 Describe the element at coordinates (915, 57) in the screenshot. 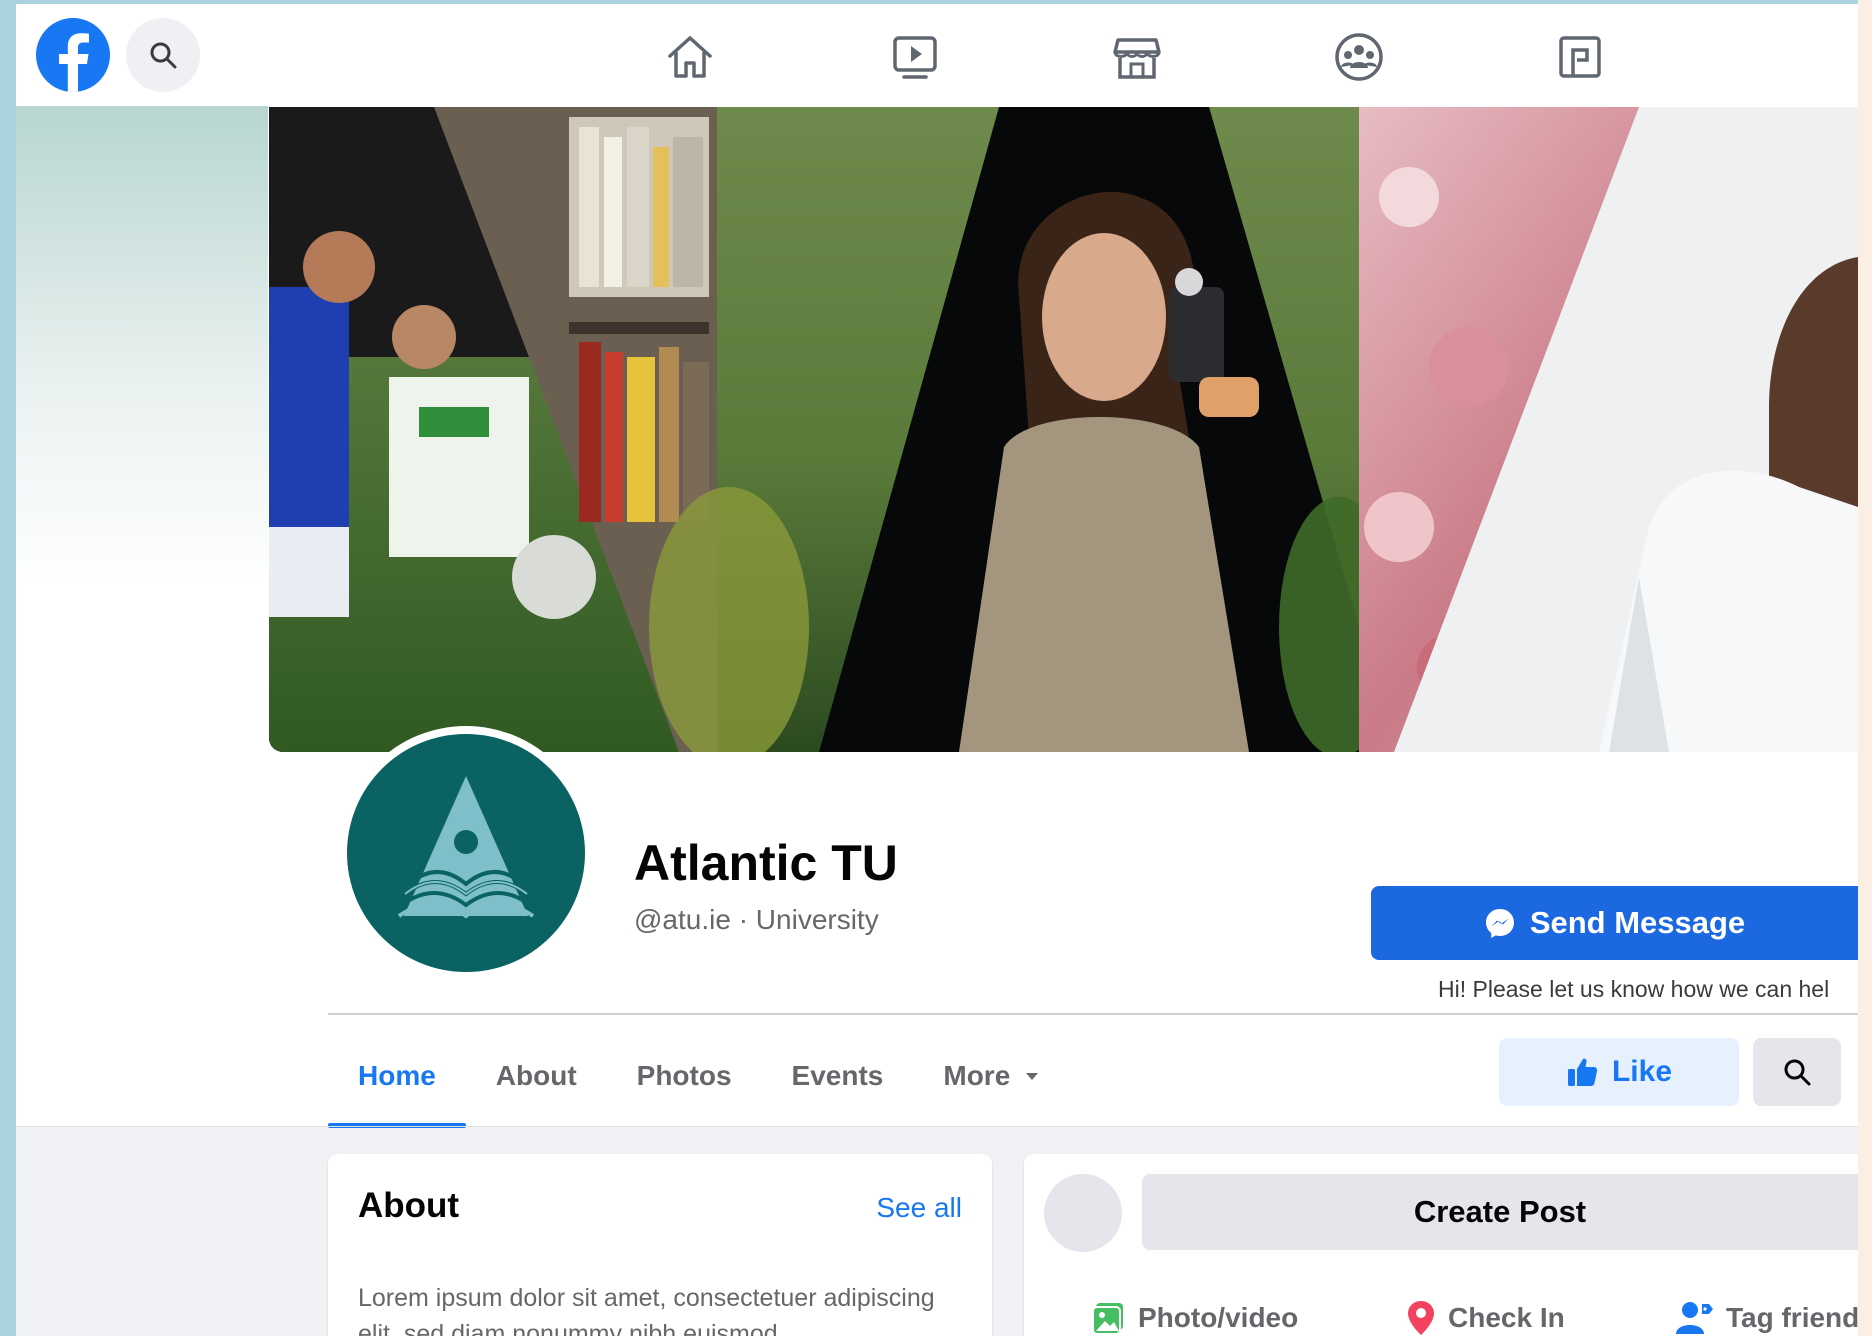

I see `watch-icon` at that location.